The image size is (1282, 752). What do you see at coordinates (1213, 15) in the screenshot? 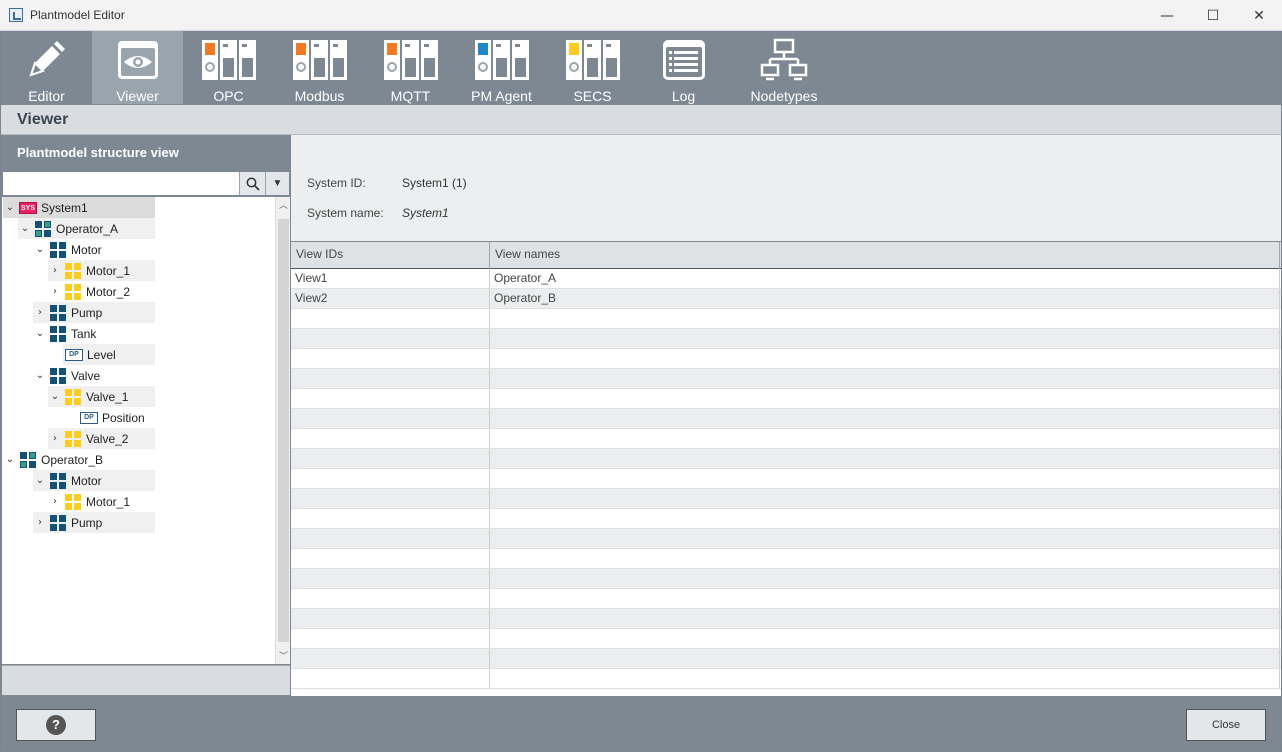
I see `maximize-button: ☐` at bounding box center [1213, 15].